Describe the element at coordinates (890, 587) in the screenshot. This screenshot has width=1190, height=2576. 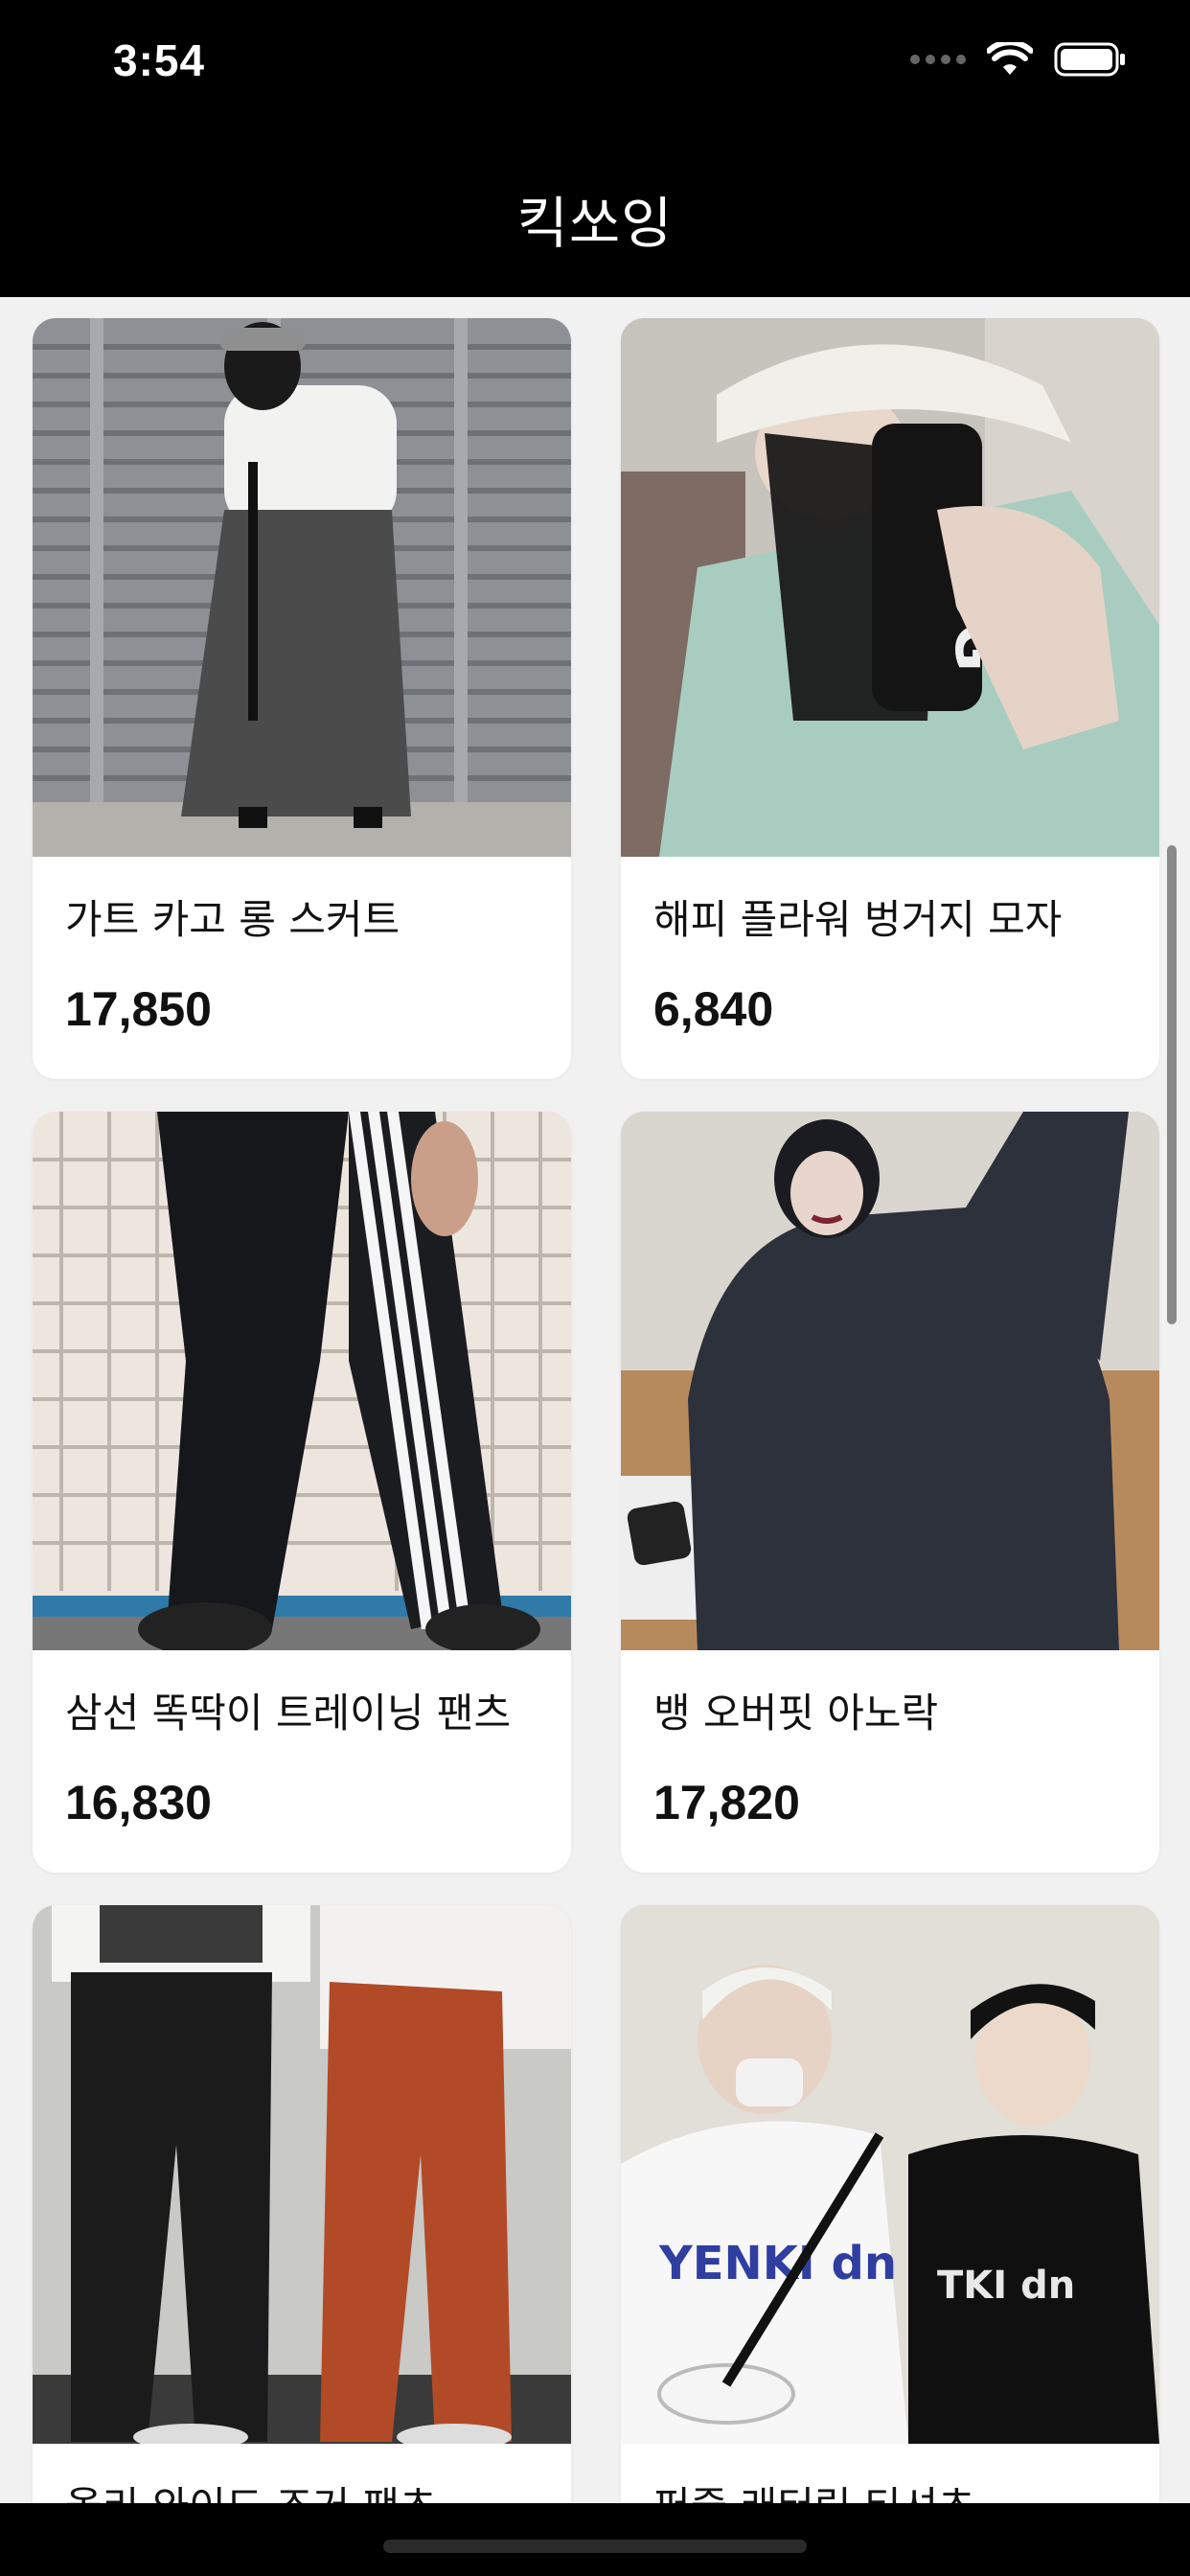
I see `product-image: CUG` at that location.